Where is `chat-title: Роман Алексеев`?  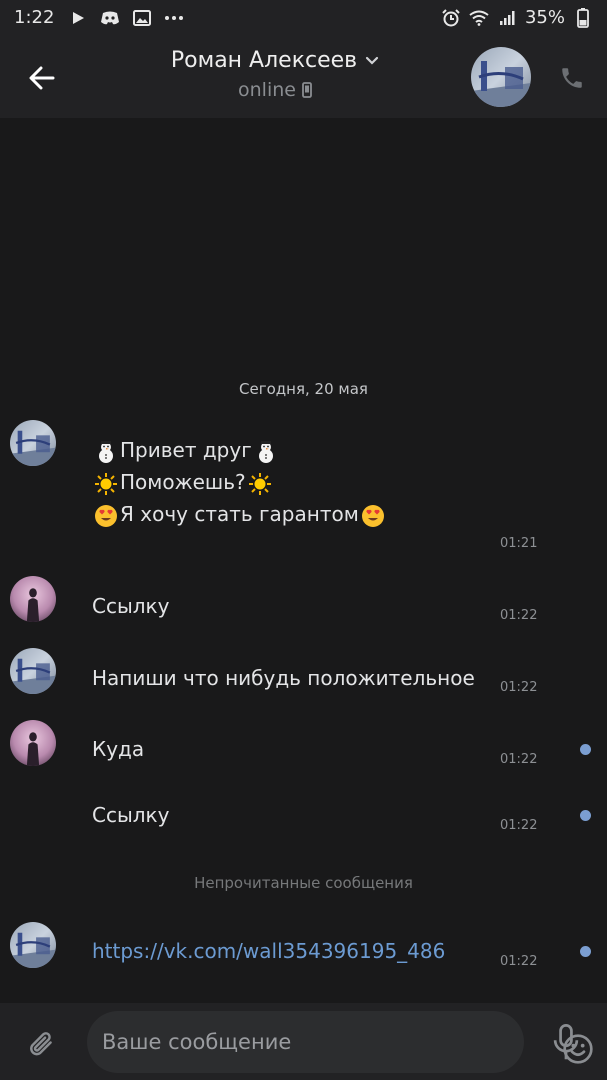 chat-title: Роман Алексеев is located at coordinates (264, 60).